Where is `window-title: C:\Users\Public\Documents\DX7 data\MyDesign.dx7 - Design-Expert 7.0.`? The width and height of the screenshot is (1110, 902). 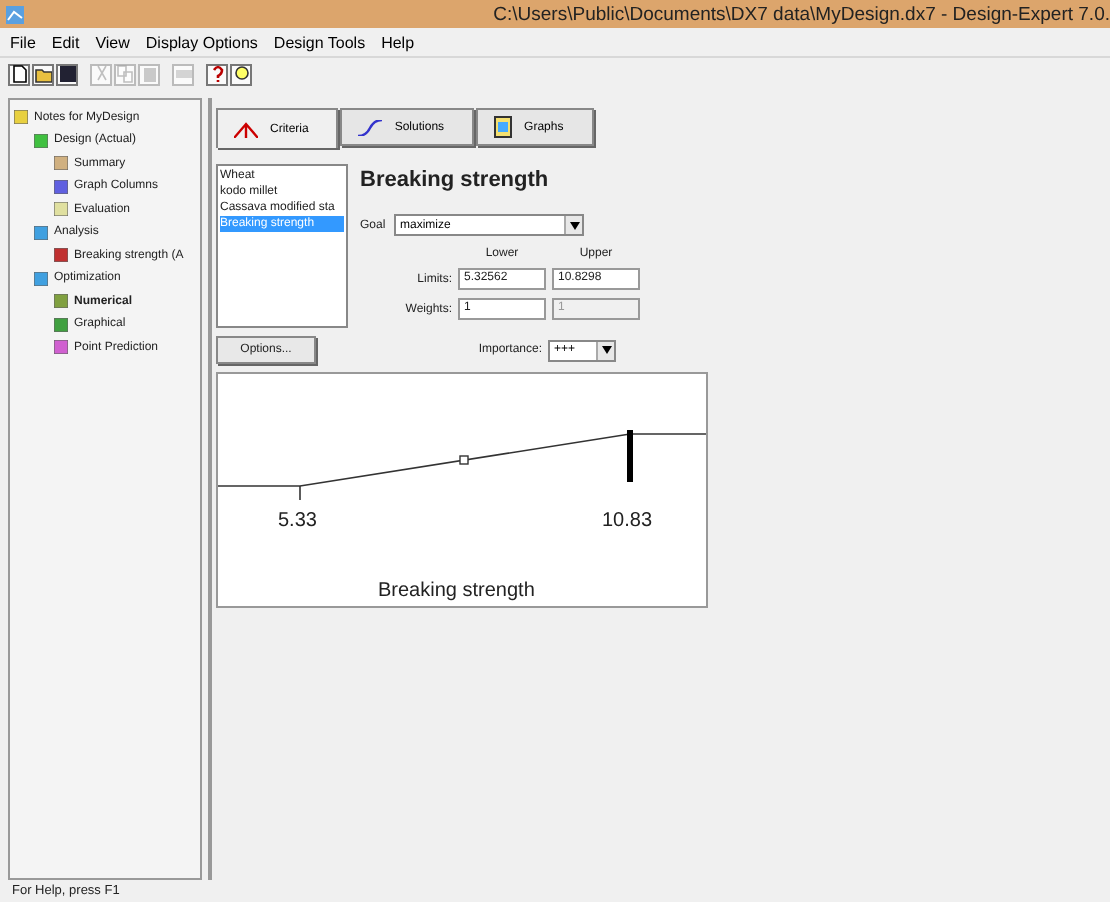 window-title: C:\Users\Public\Documents\DX7 data\MyDesign.dx7 - Design-Expert 7.0. is located at coordinates (801, 14).